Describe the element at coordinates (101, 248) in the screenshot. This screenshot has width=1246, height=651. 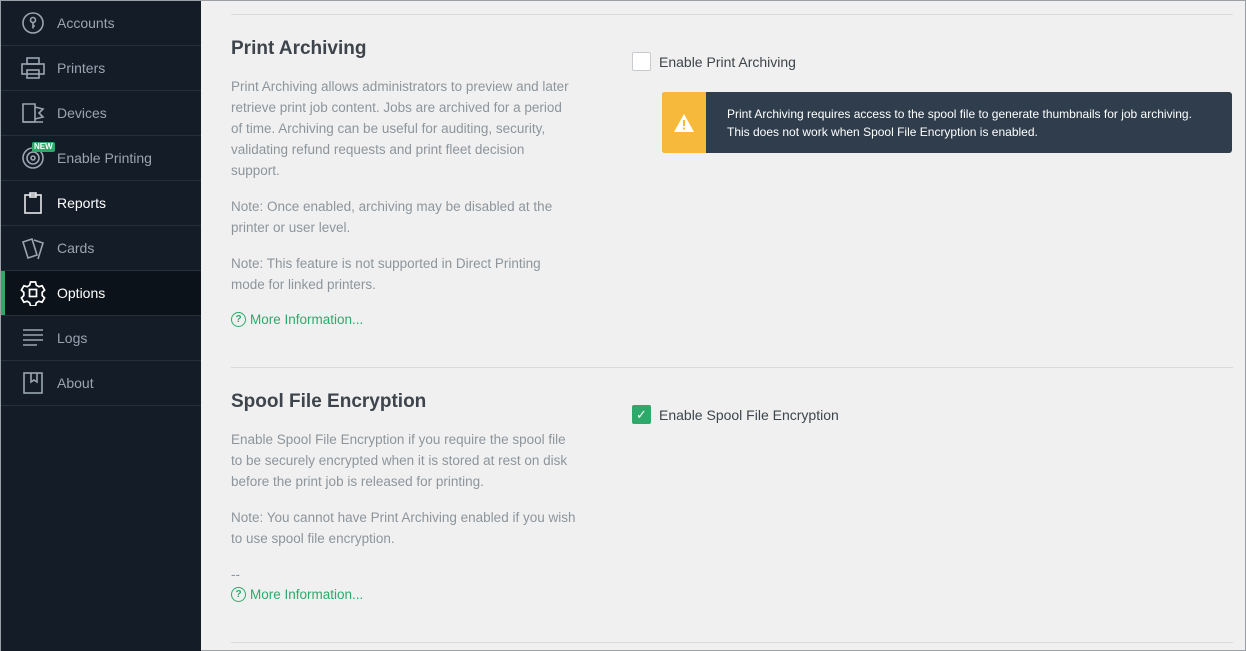
I see `sidebar-item-cards: Cards` at that location.